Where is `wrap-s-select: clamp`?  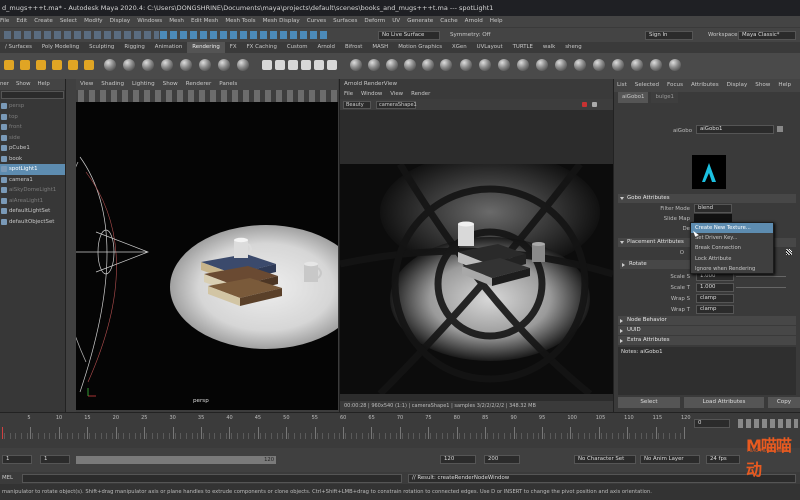 wrap-s-select: clamp is located at coordinates (715, 298).